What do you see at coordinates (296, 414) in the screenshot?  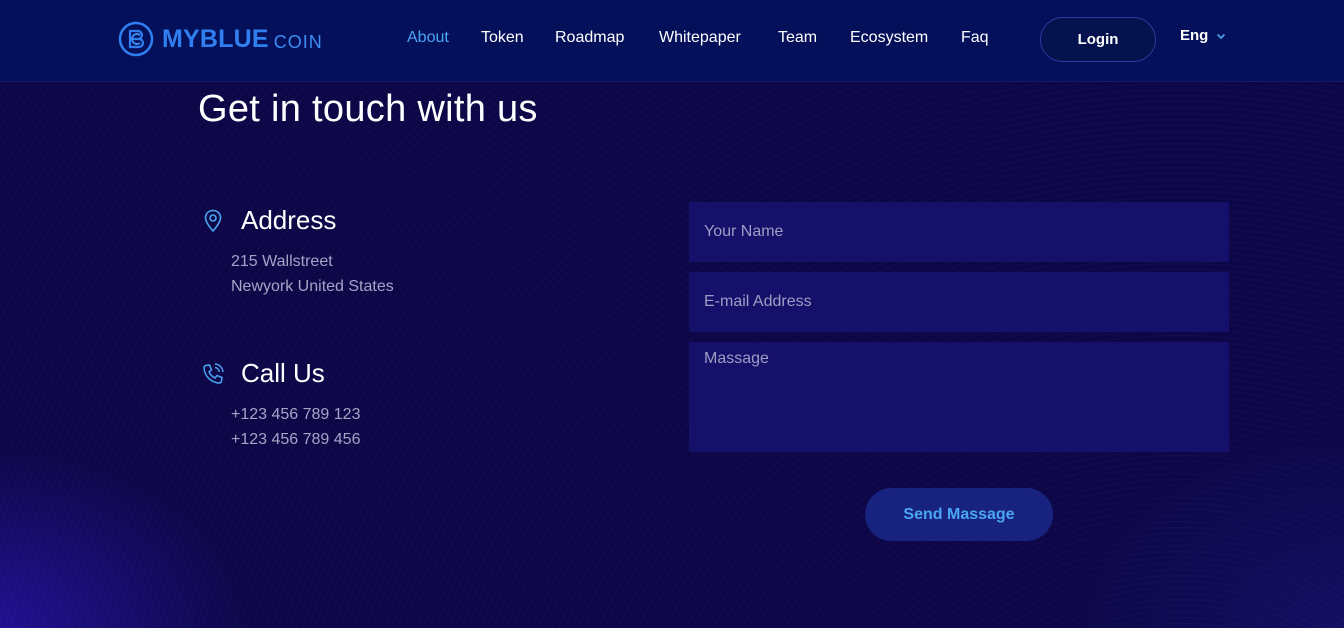 I see `phone-line-1: +123 456 789 123` at bounding box center [296, 414].